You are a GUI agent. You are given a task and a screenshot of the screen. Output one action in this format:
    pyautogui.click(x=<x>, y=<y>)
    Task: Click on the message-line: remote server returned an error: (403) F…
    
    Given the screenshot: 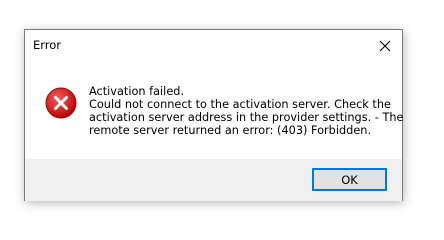 What is the action you would take?
    pyautogui.click(x=230, y=130)
    